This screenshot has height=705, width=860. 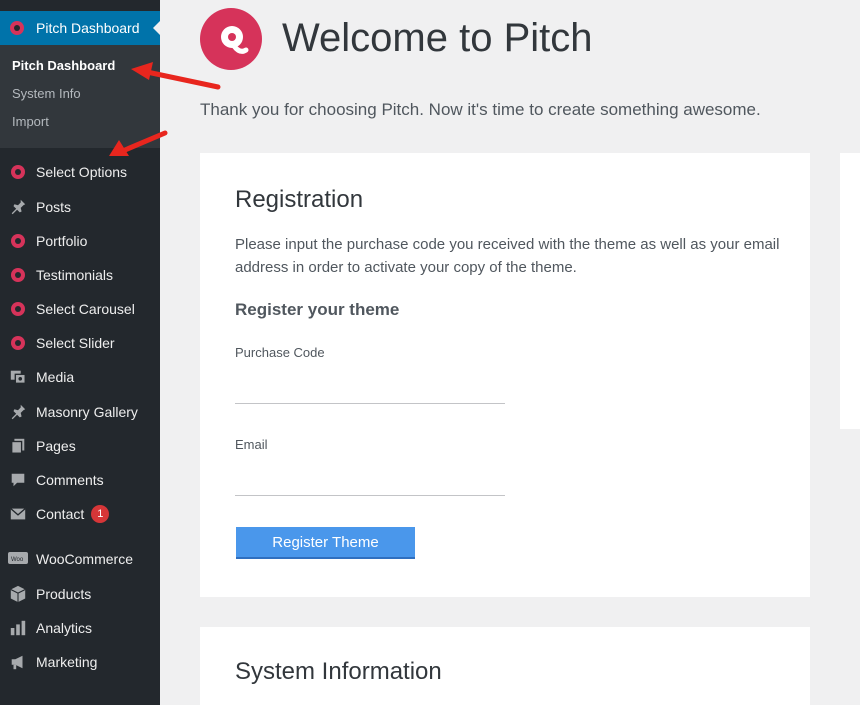 I want to click on megaphone-icon, so click(x=18, y=662).